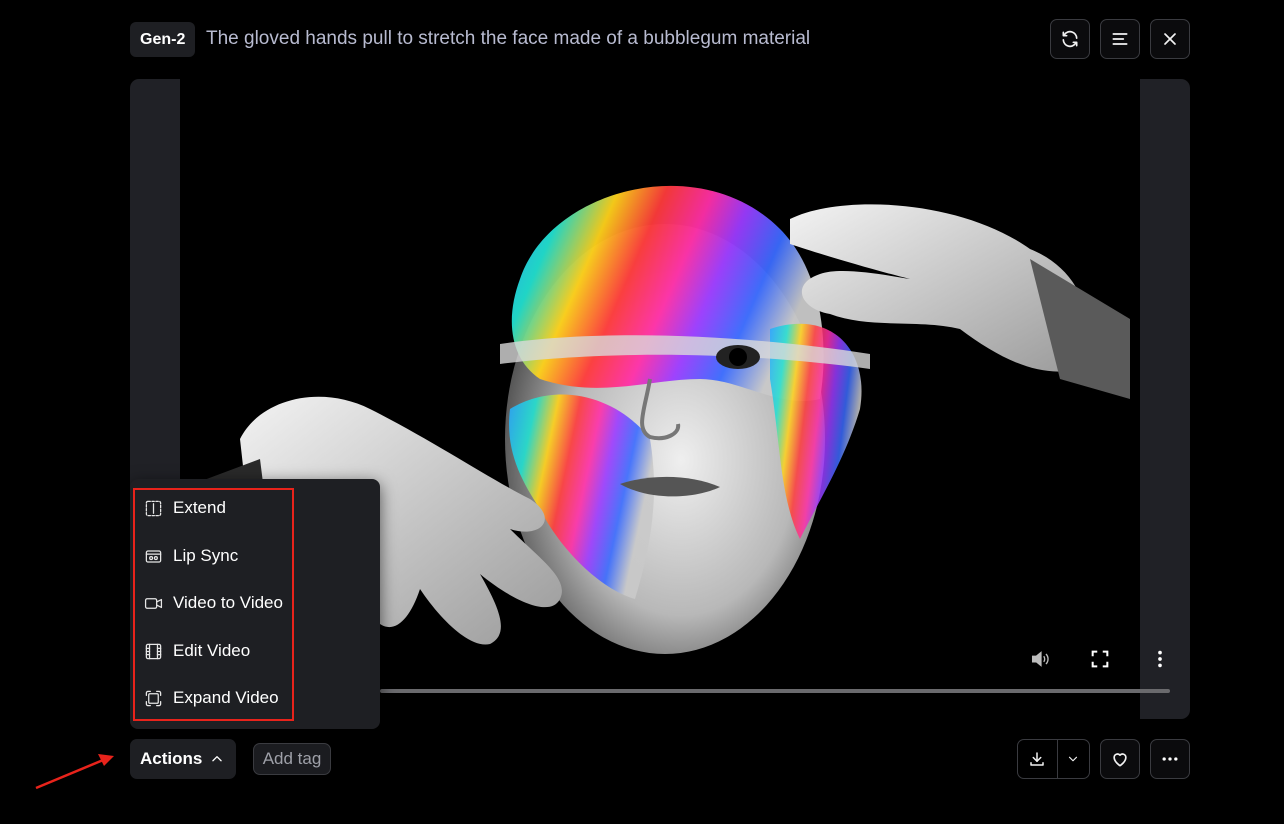  I want to click on download-options-button, so click(1073, 759).